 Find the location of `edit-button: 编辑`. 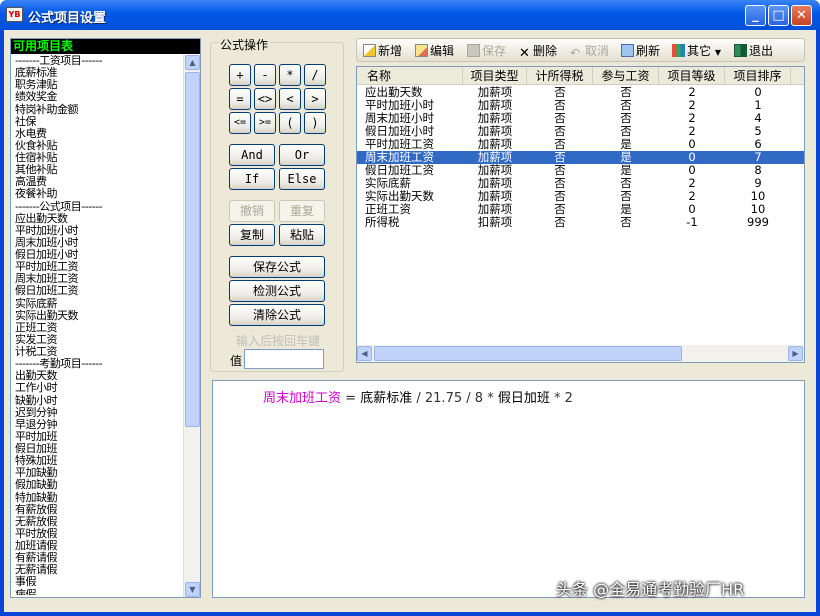

edit-button: 编辑 is located at coordinates (434, 51).